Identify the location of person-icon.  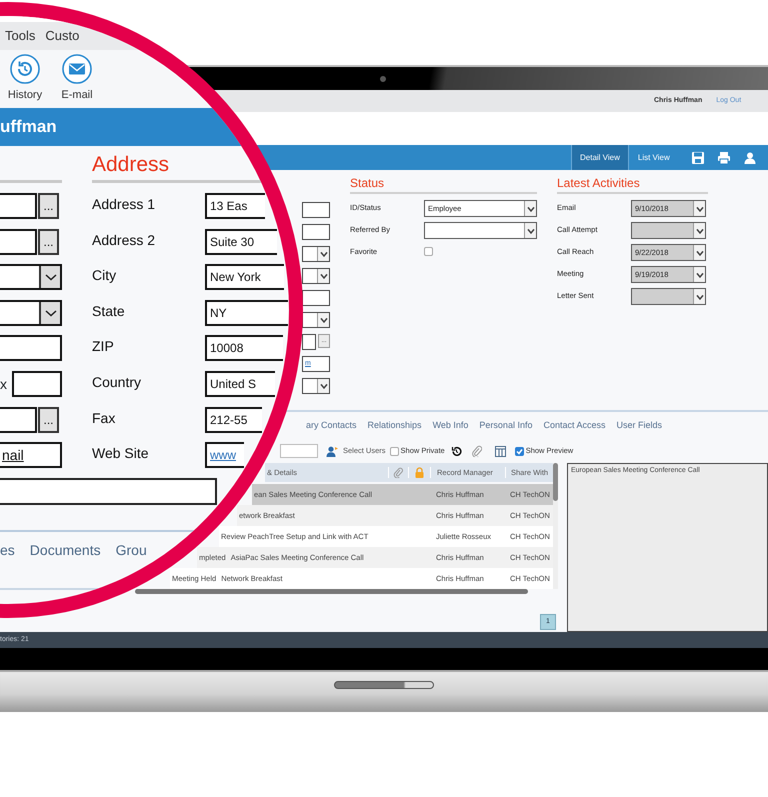
(749, 157).